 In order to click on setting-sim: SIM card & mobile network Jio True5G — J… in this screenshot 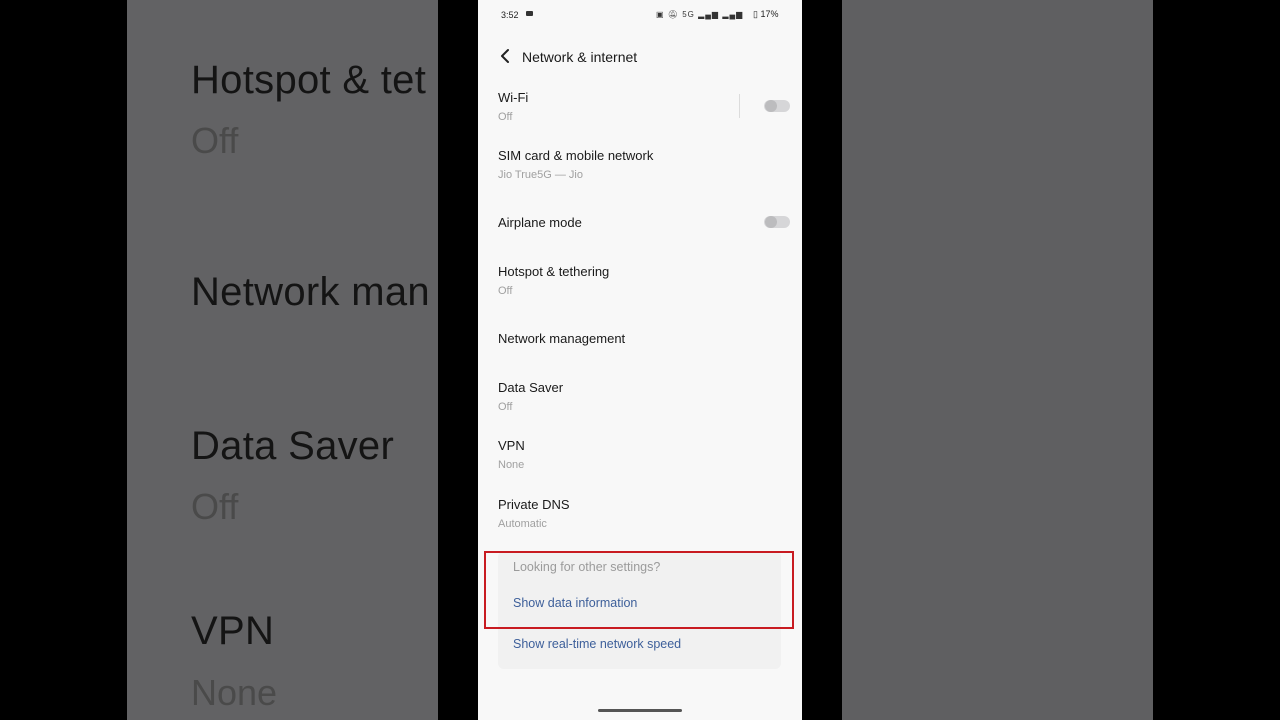, I will do `click(643, 164)`.